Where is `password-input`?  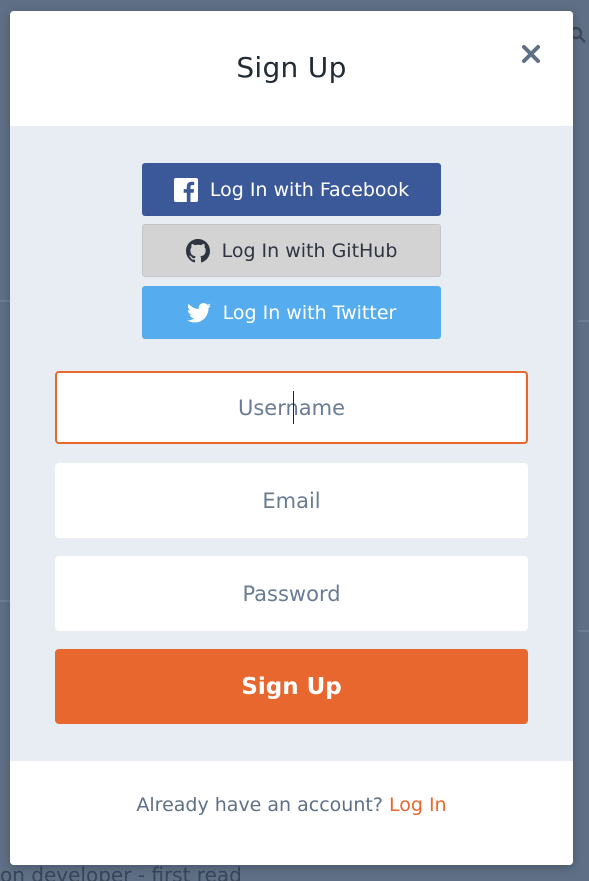
password-input is located at coordinates (291, 593).